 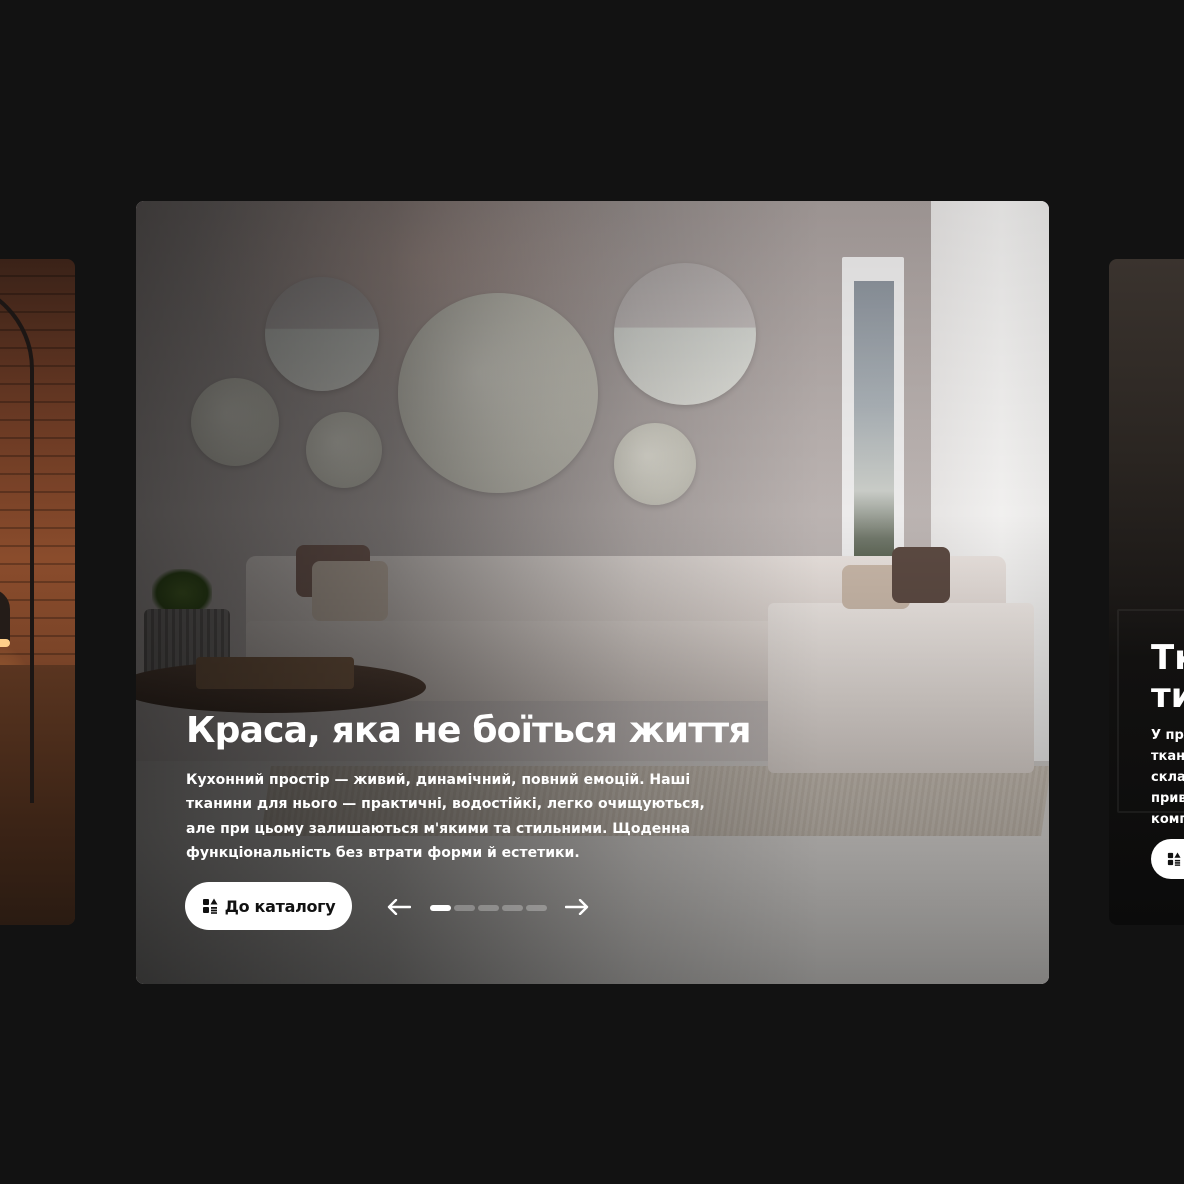 What do you see at coordinates (1146, 592) in the screenshot?
I see `next-slide-card: Тк ти У пре ткани склад приве комп` at bounding box center [1146, 592].